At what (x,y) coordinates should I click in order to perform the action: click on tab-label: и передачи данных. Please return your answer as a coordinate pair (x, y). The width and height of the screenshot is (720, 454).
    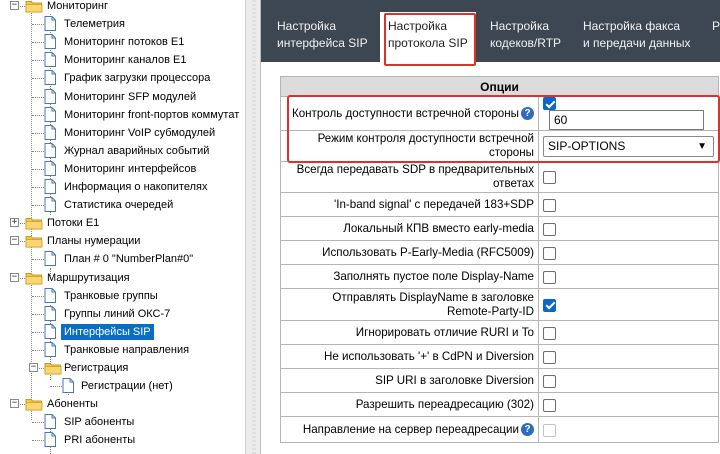
    Looking at the image, I should click on (637, 43).